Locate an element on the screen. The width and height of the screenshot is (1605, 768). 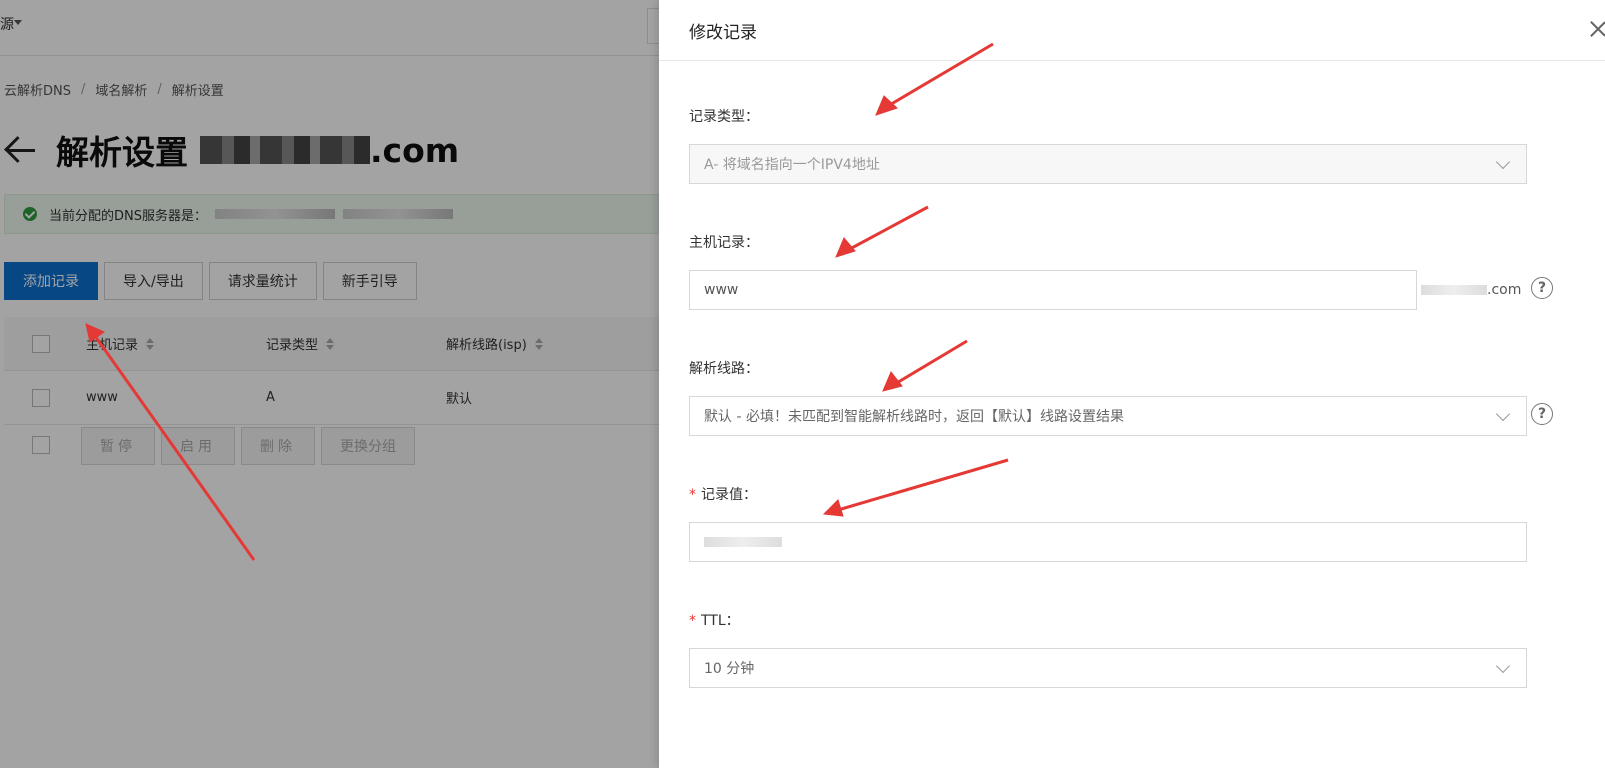
ttl-select: 10 分钟 is located at coordinates (1108, 668).